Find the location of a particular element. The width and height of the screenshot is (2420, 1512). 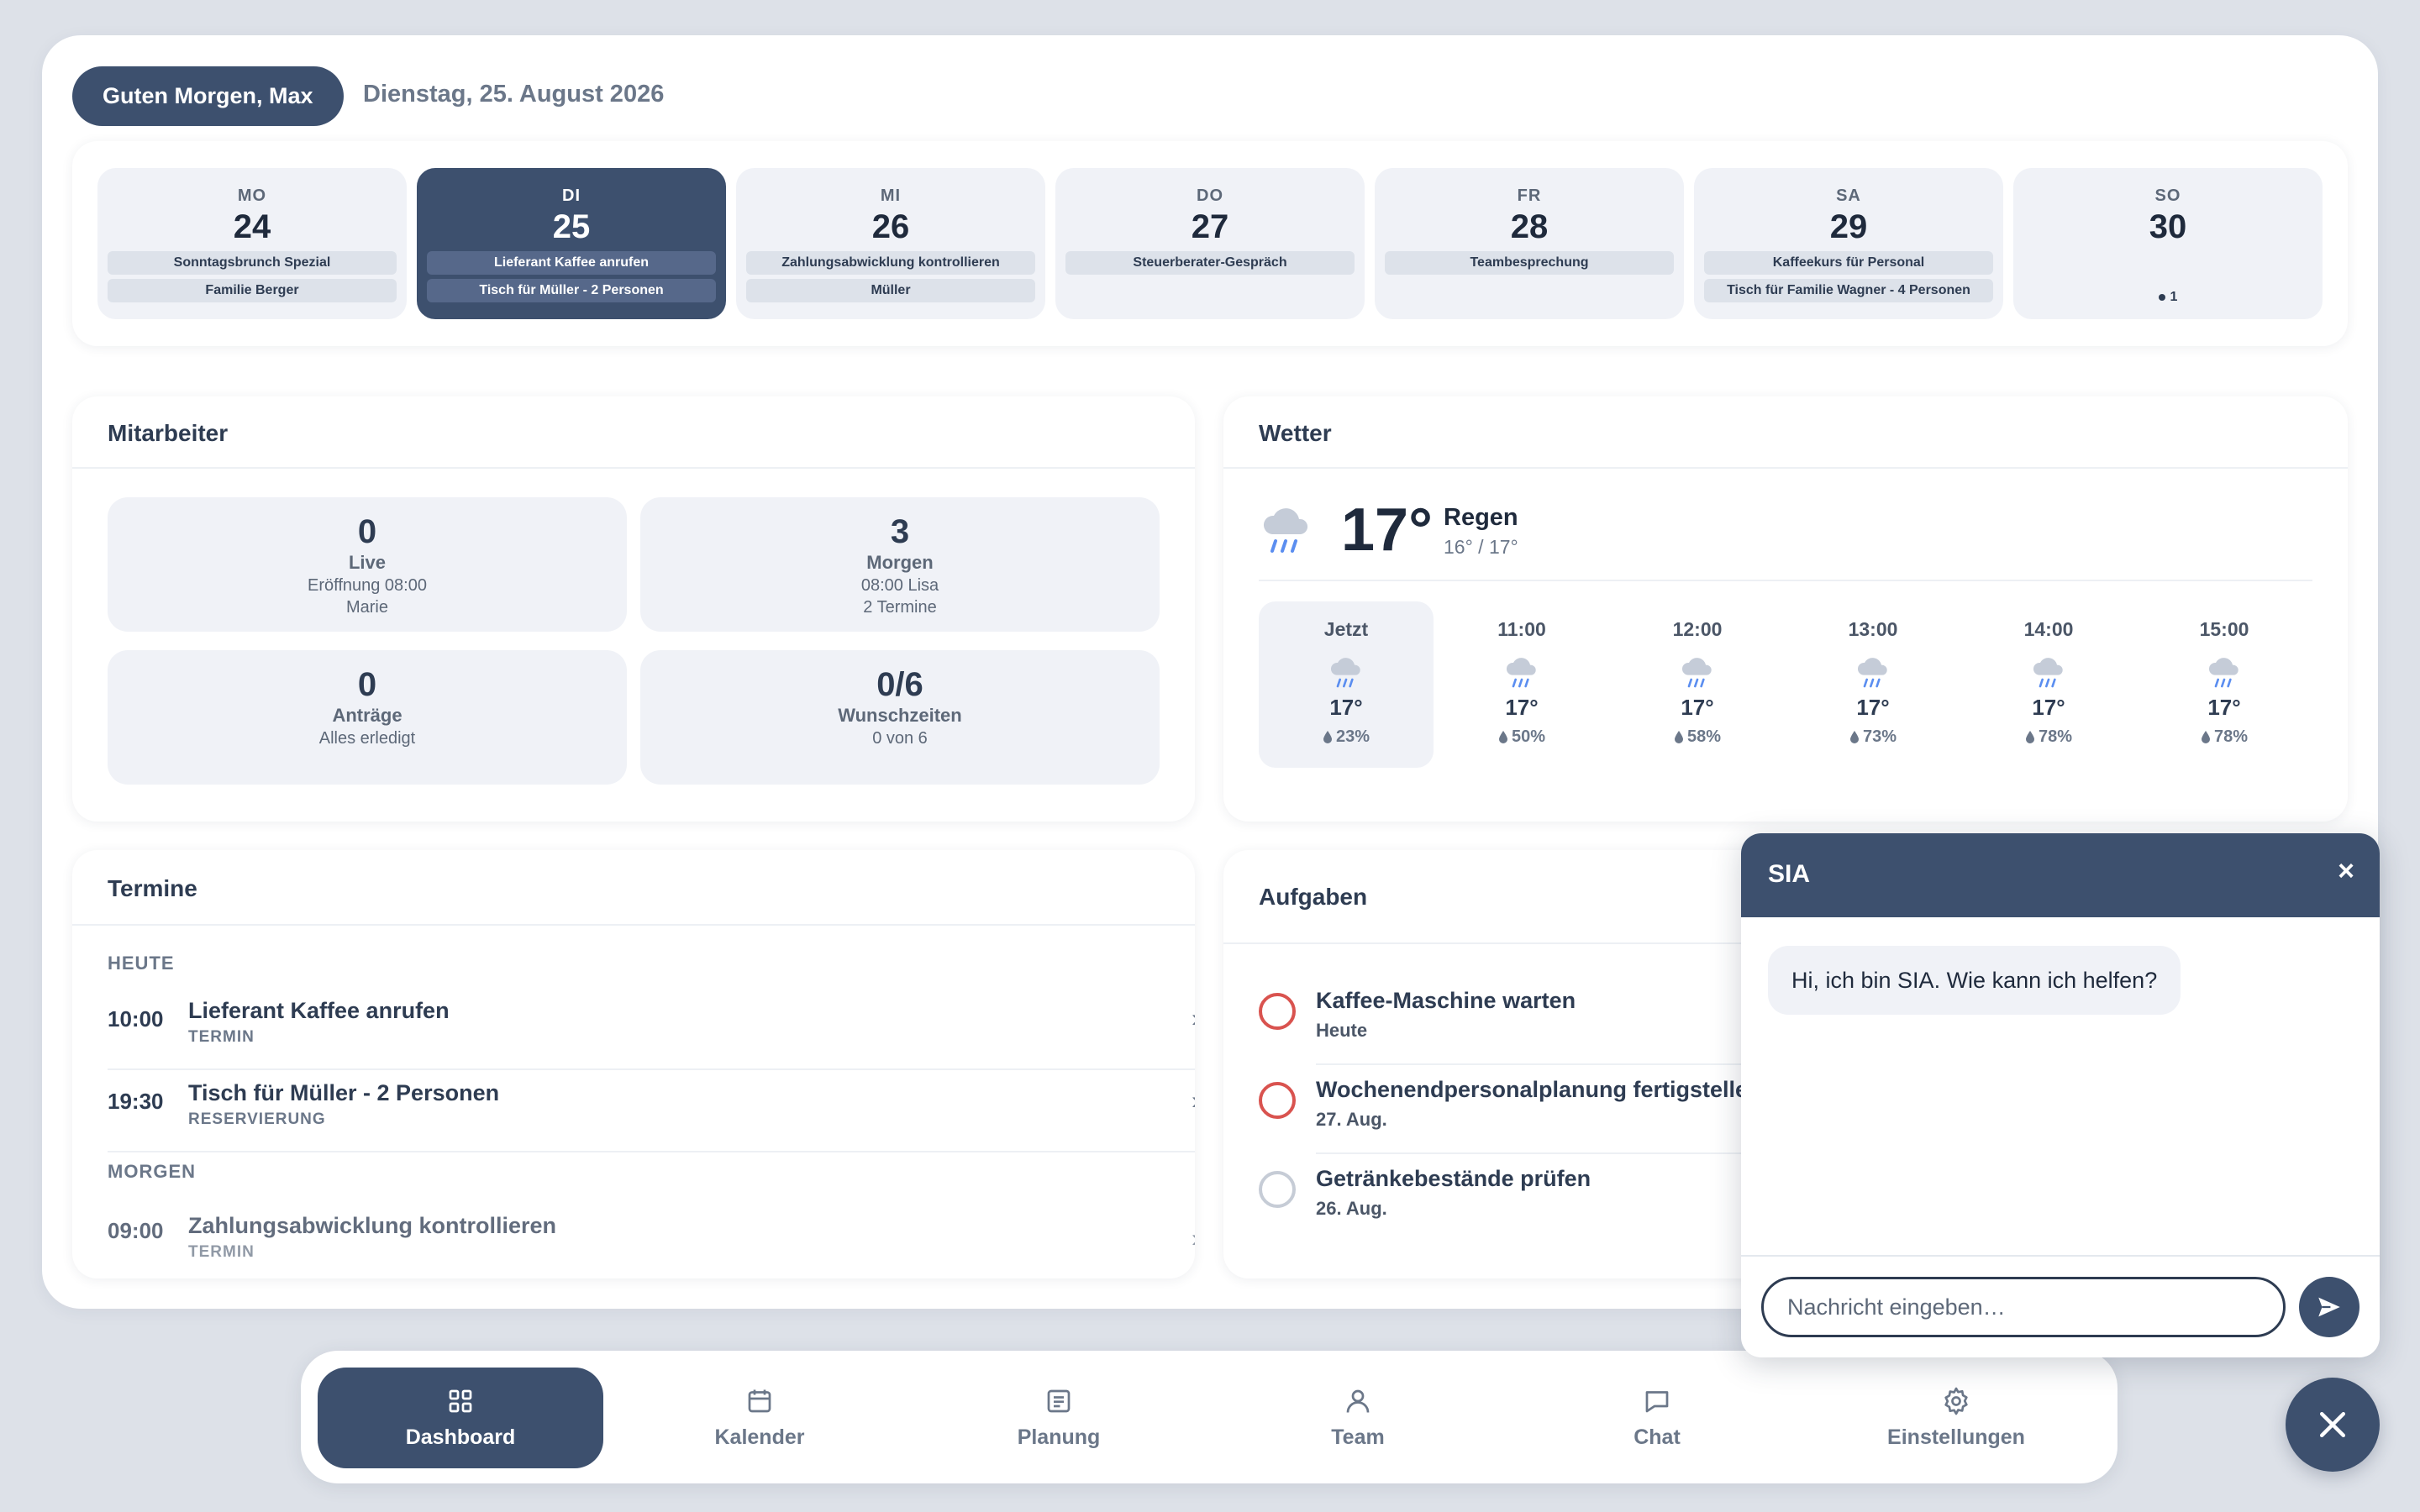

chat-input is located at coordinates (2024, 1307).